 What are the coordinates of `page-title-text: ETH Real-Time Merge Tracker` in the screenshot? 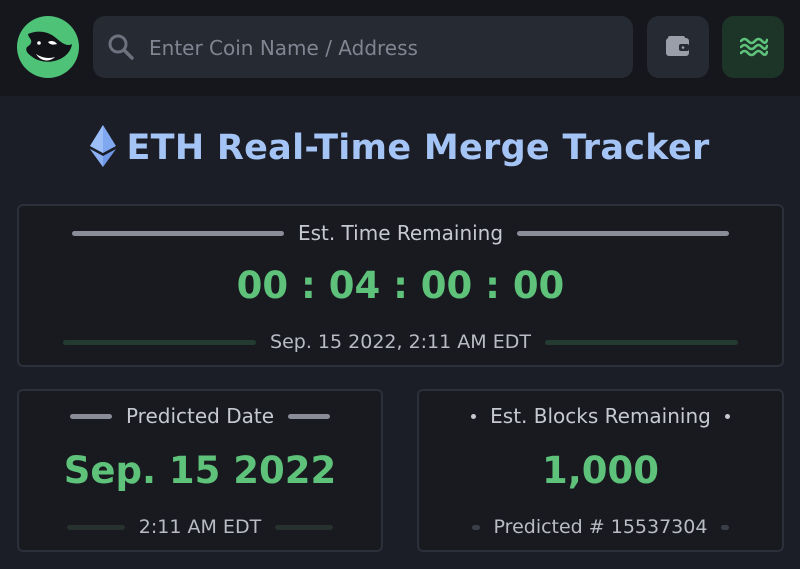 It's located at (418, 148).